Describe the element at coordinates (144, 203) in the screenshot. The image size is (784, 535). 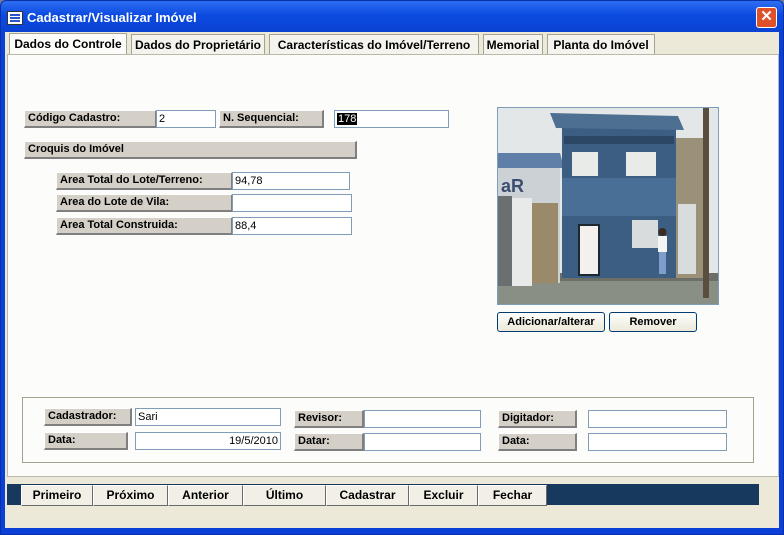
I see `area-lote-vila-label: Area do Lote de Vila:` at that location.